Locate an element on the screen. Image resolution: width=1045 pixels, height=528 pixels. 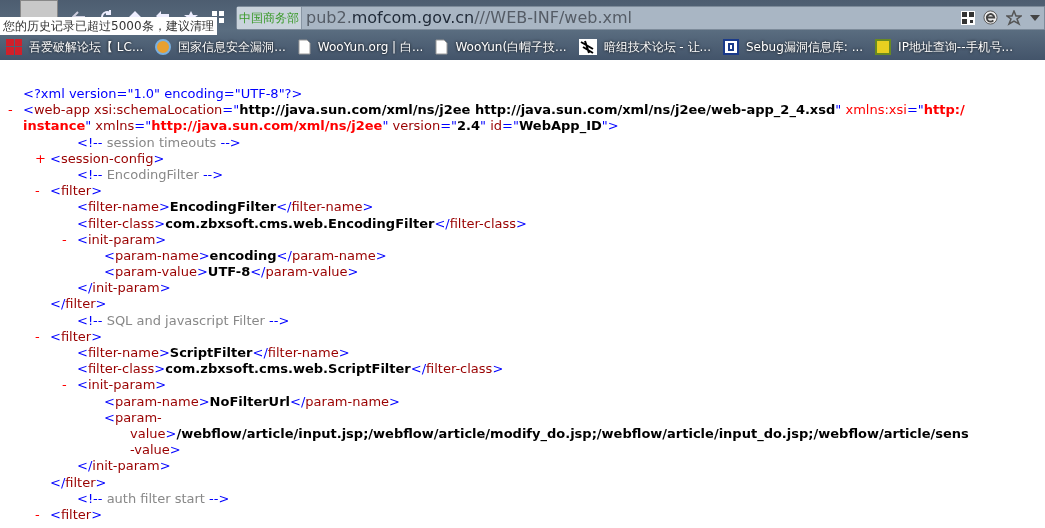
tooltip: 您的历史记录已超过5000条，建议清理 is located at coordinates (108, 26).